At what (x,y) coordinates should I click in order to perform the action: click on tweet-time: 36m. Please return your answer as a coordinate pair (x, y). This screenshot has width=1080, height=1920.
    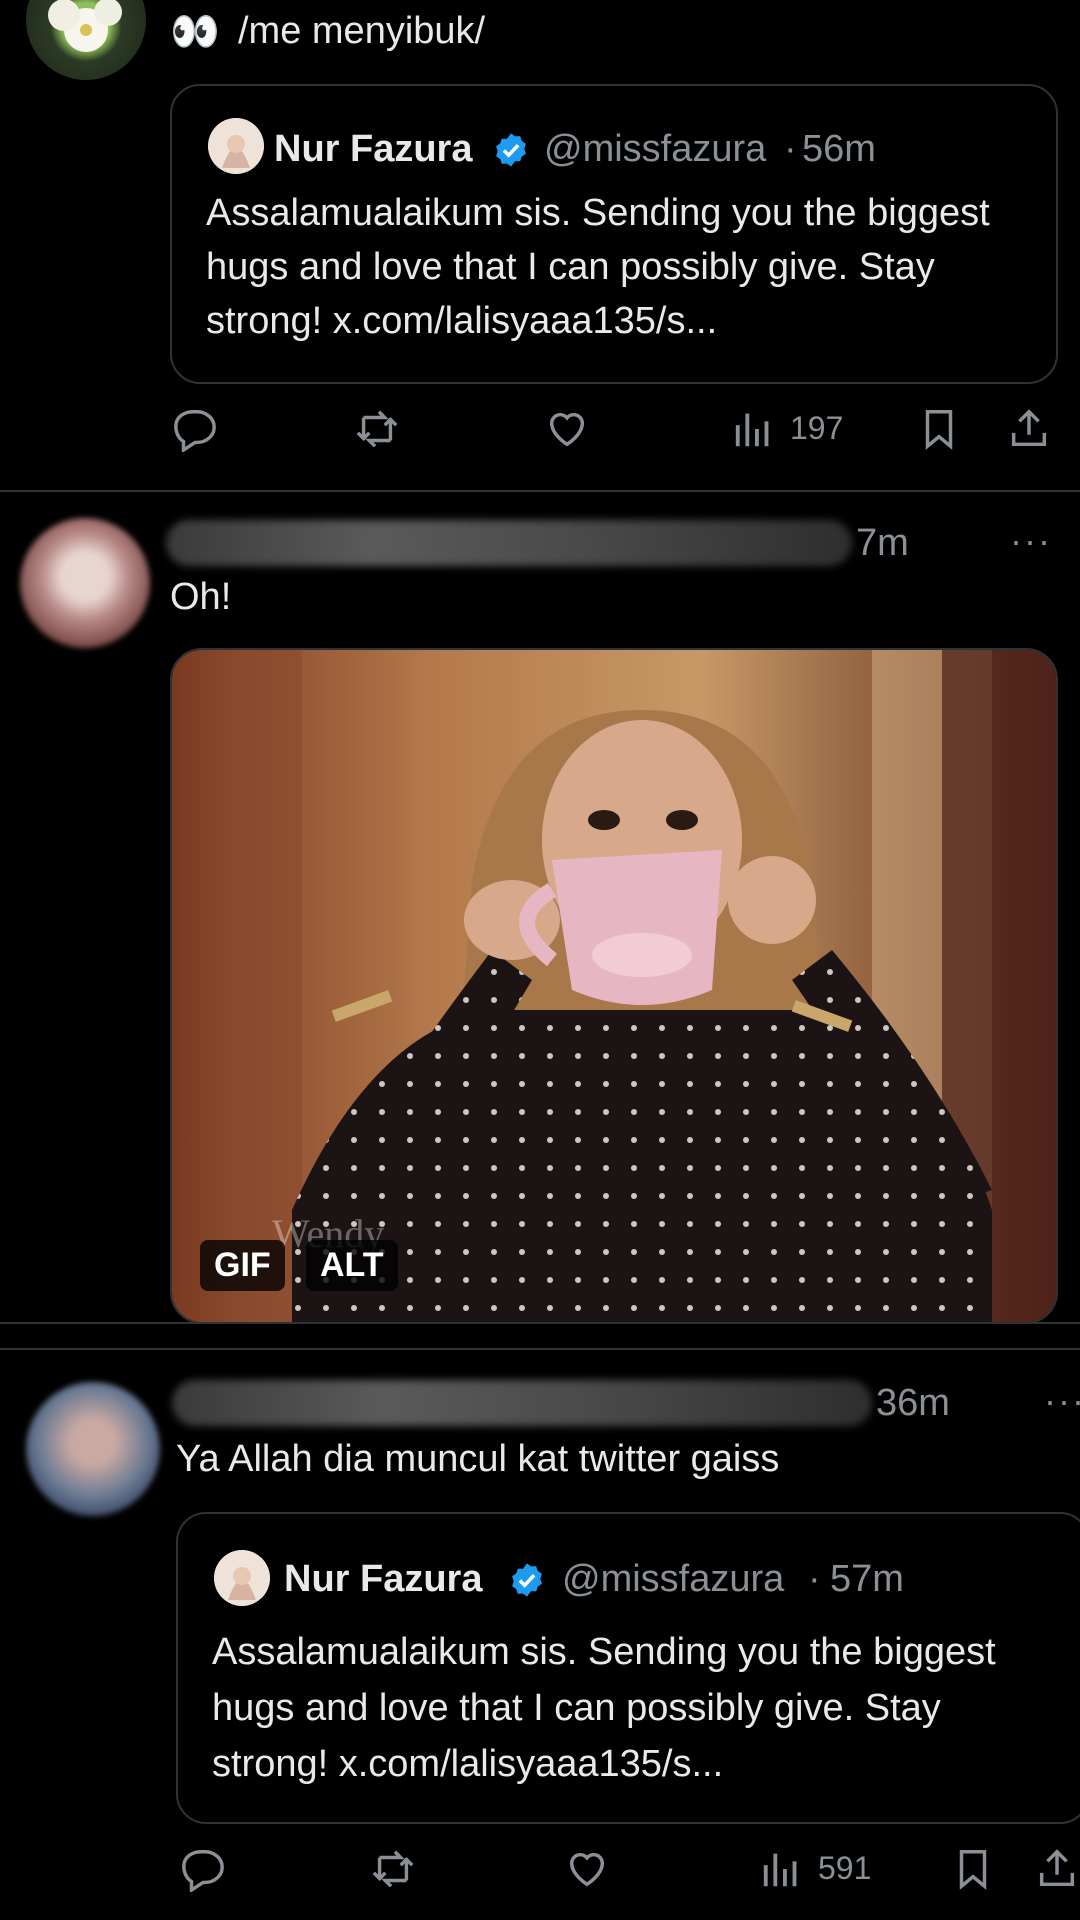
    Looking at the image, I should click on (913, 1403).